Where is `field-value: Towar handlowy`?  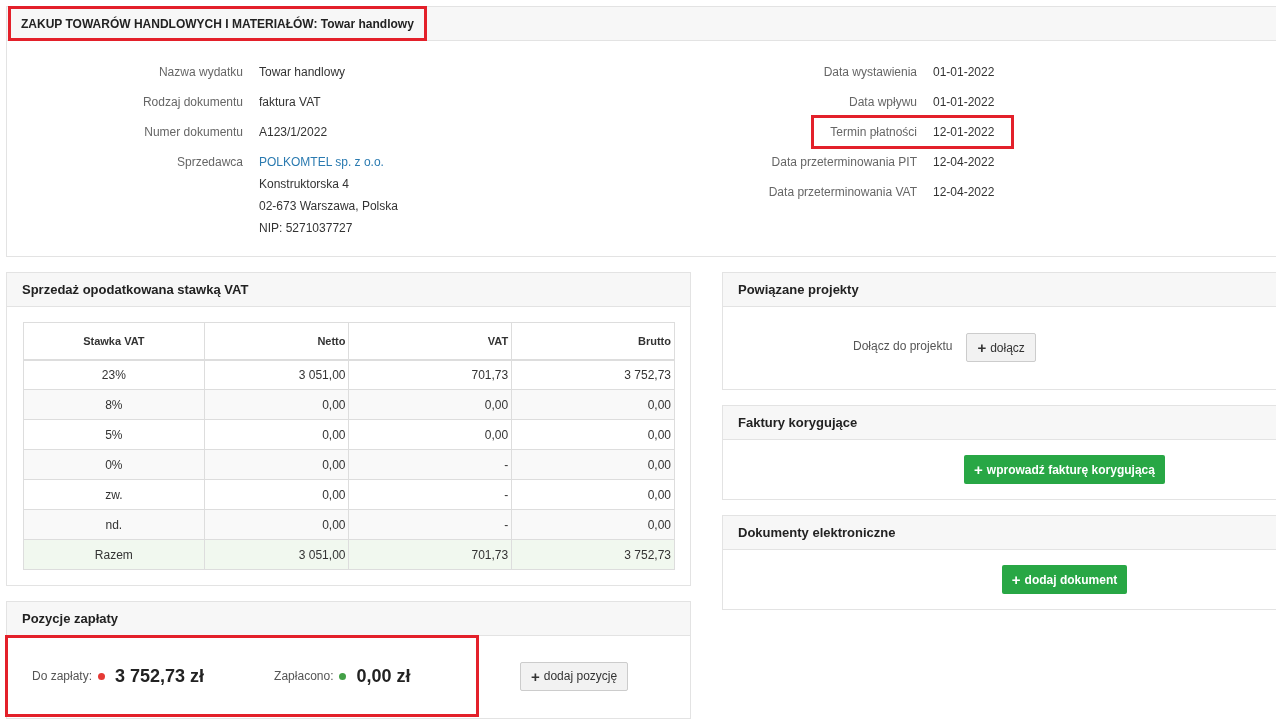
field-value: Towar handlowy is located at coordinates (302, 72).